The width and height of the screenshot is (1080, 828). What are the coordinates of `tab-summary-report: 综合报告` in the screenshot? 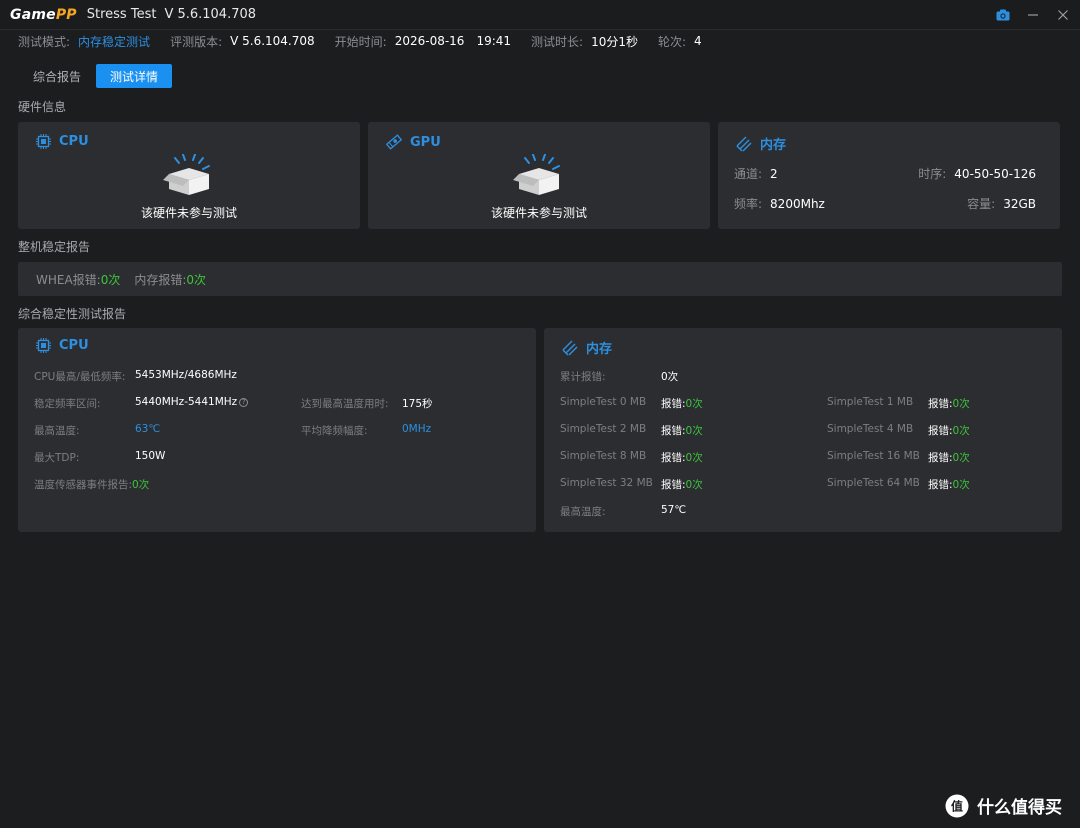 It's located at (57, 76).